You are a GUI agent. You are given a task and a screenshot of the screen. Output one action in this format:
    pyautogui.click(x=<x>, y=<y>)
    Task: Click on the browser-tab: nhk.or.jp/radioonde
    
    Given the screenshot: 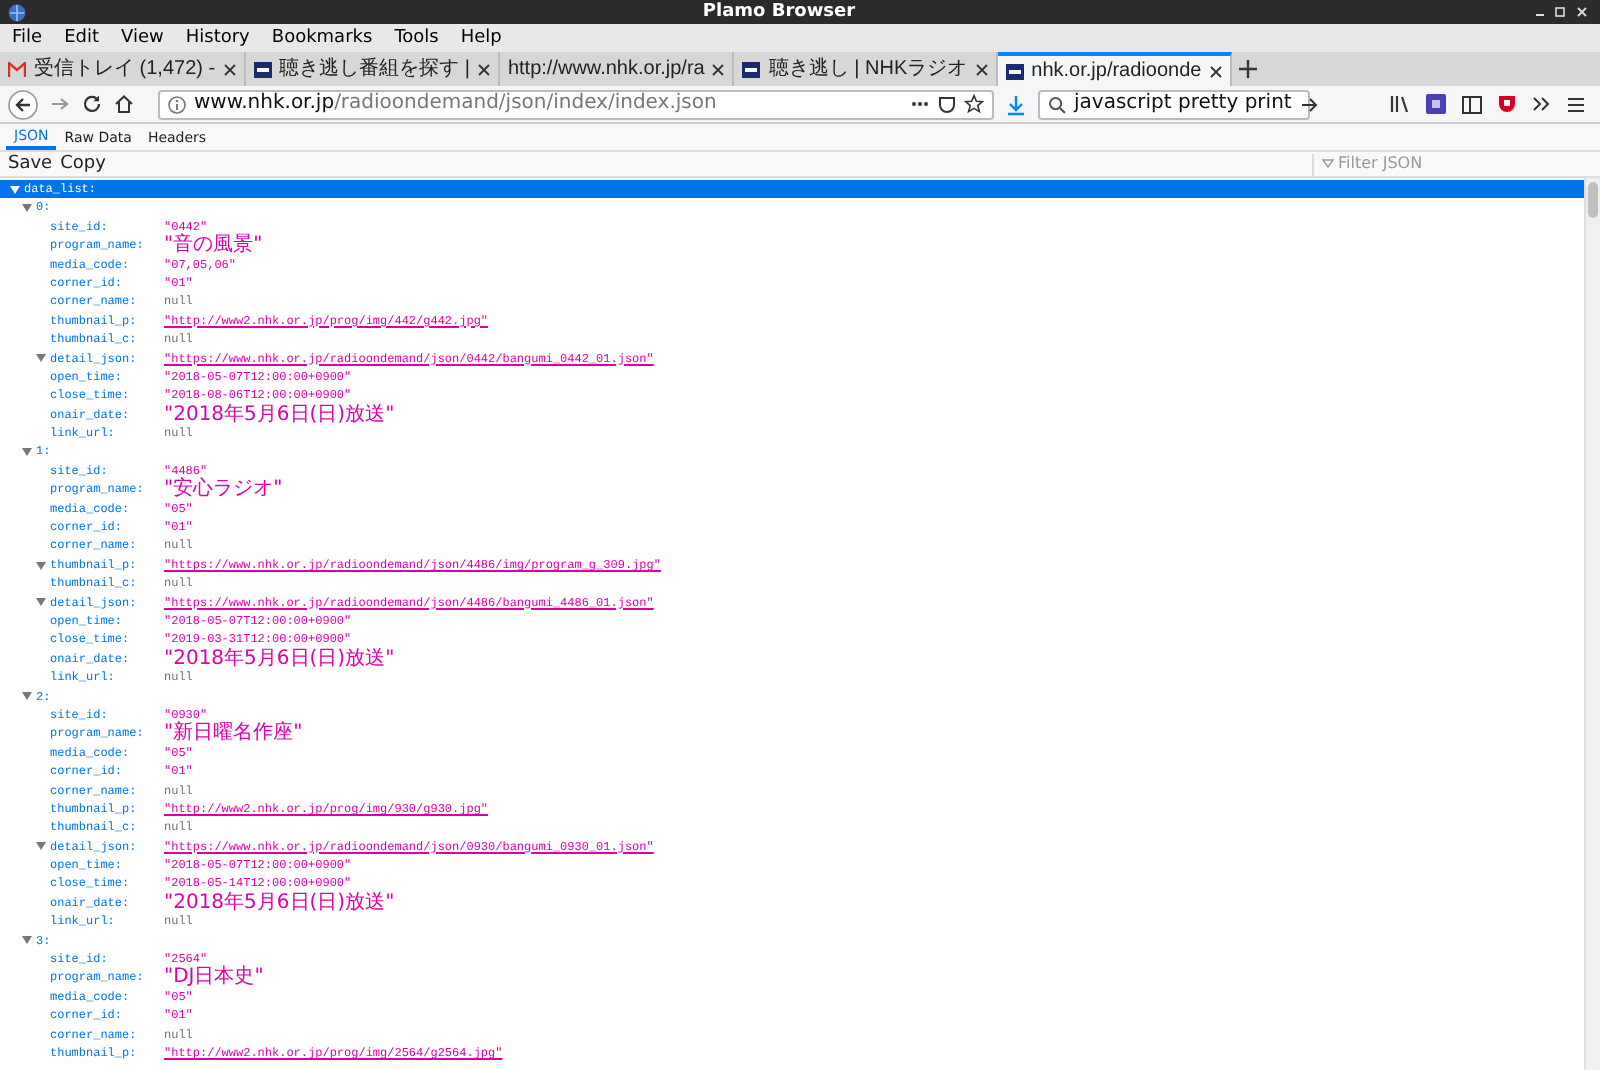 What is the action you would take?
    pyautogui.click(x=1114, y=69)
    